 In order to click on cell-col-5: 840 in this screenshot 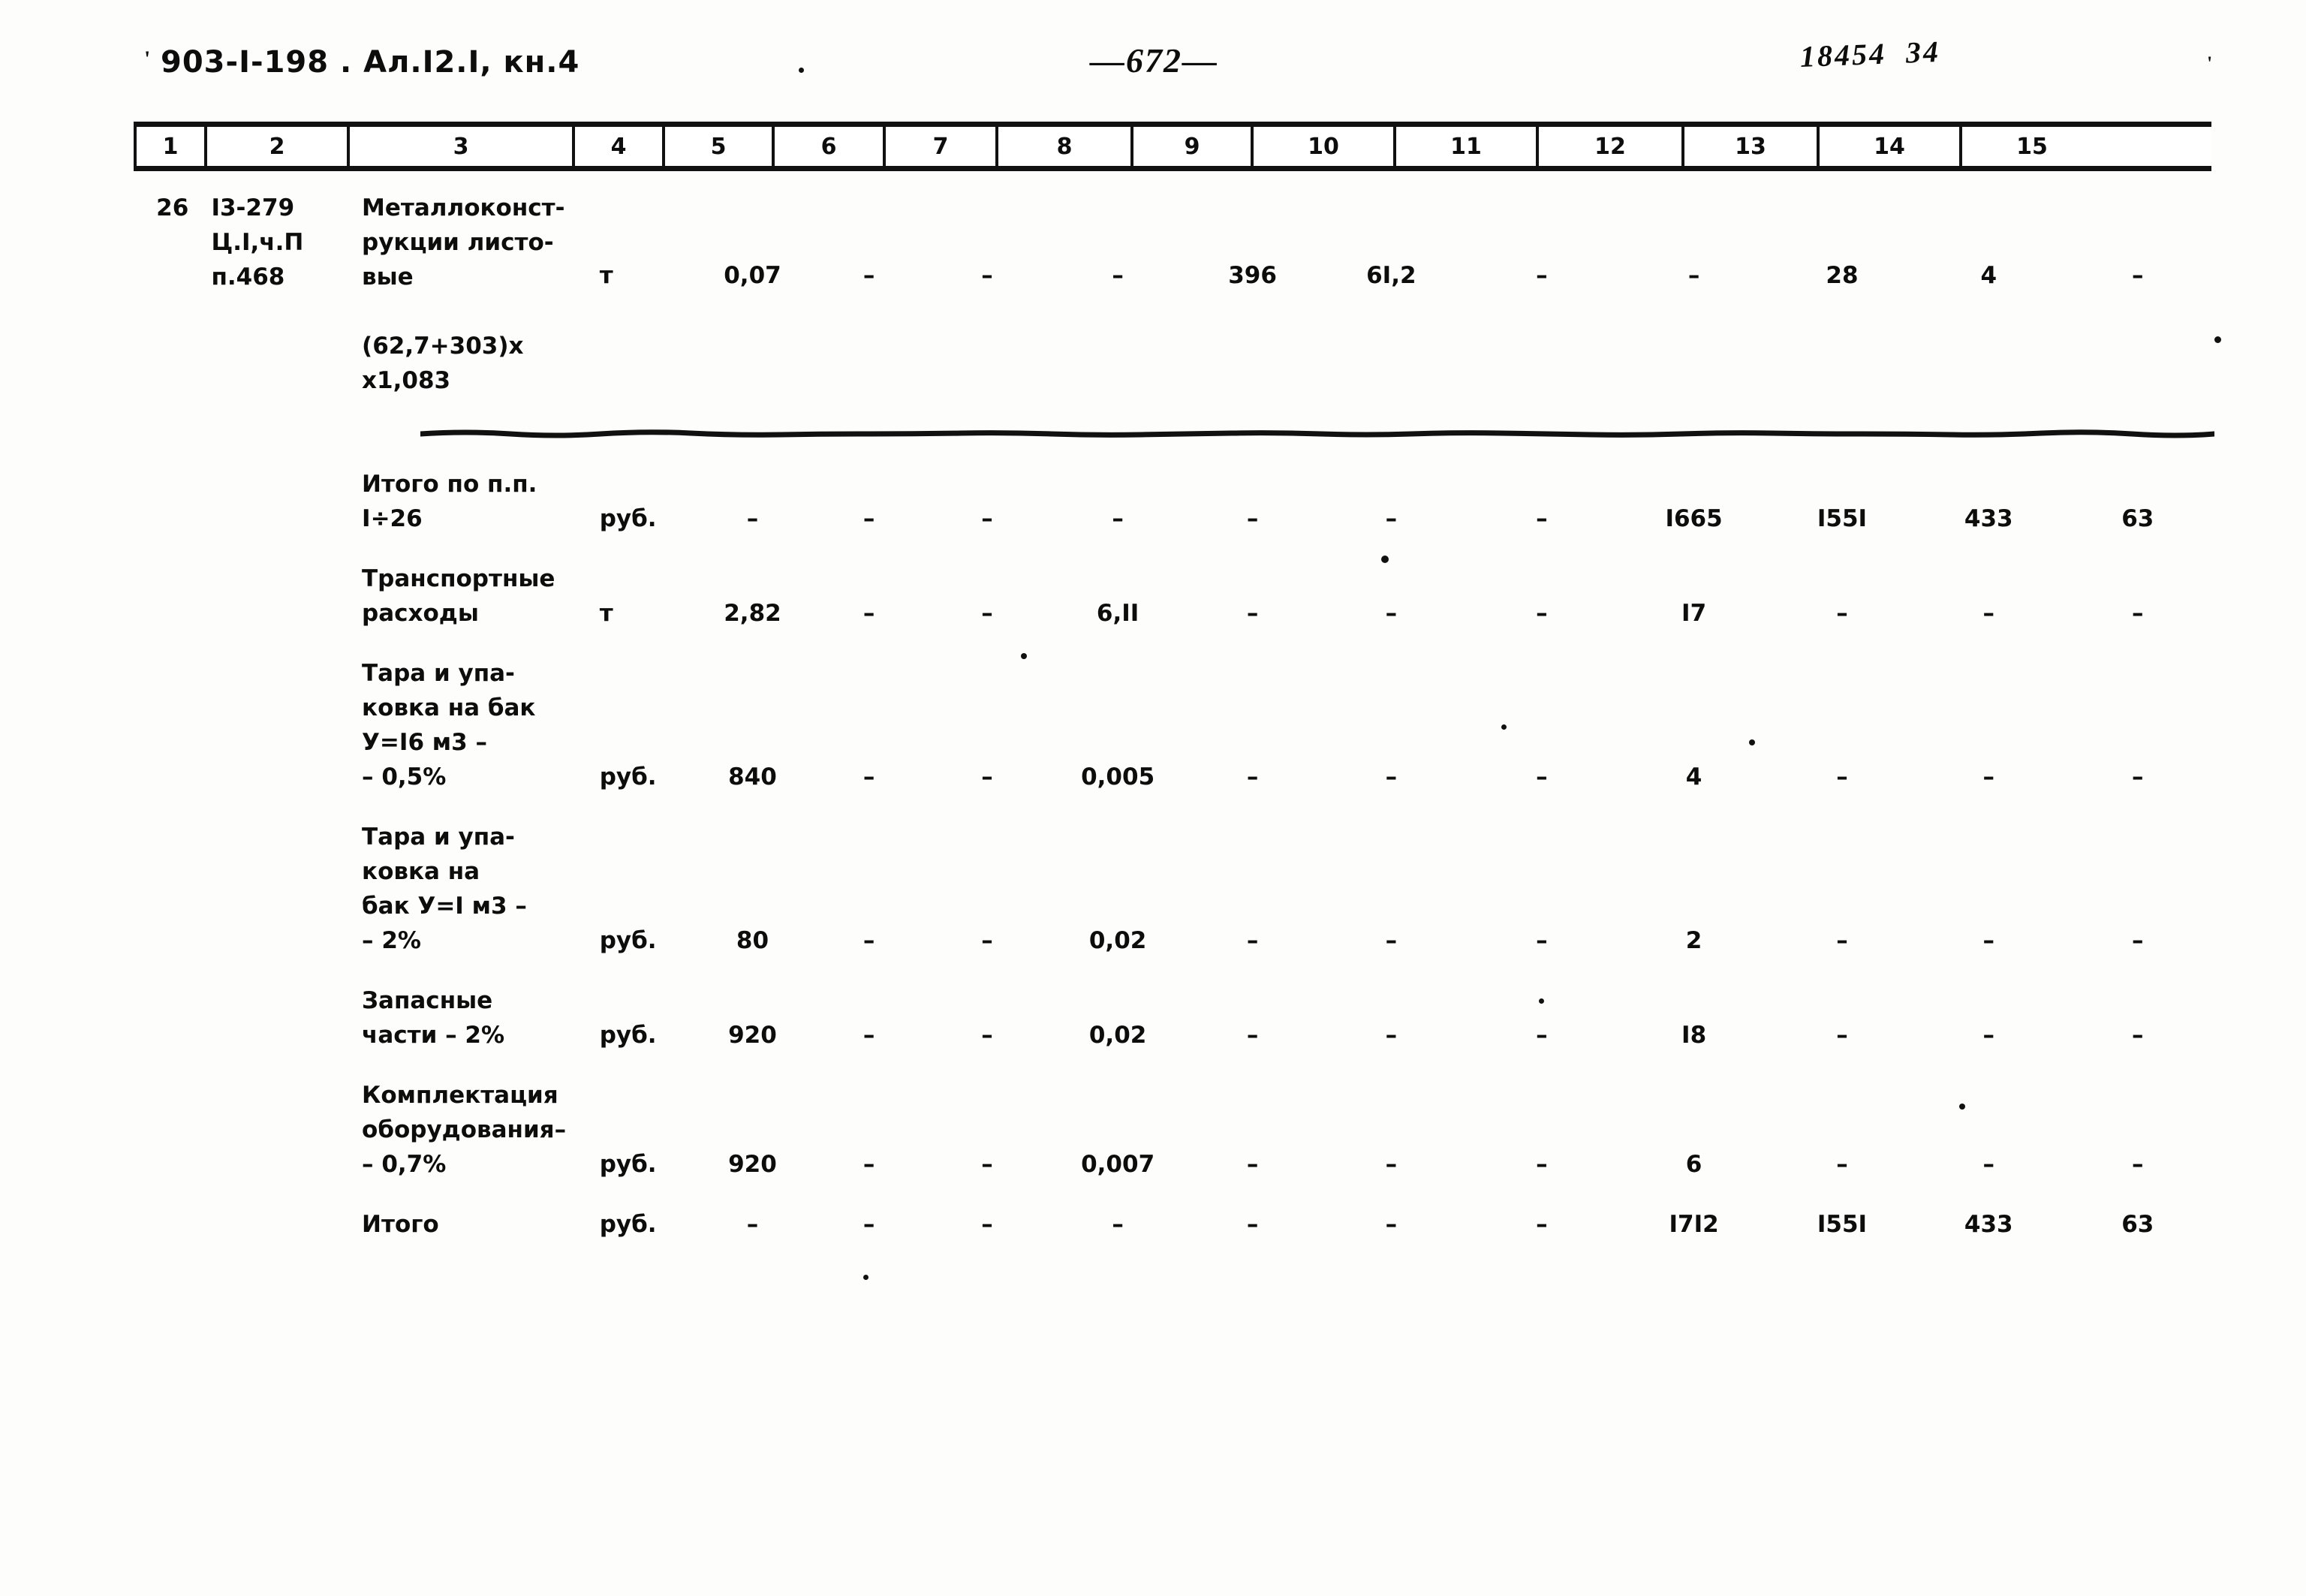, I will do `click(752, 776)`.